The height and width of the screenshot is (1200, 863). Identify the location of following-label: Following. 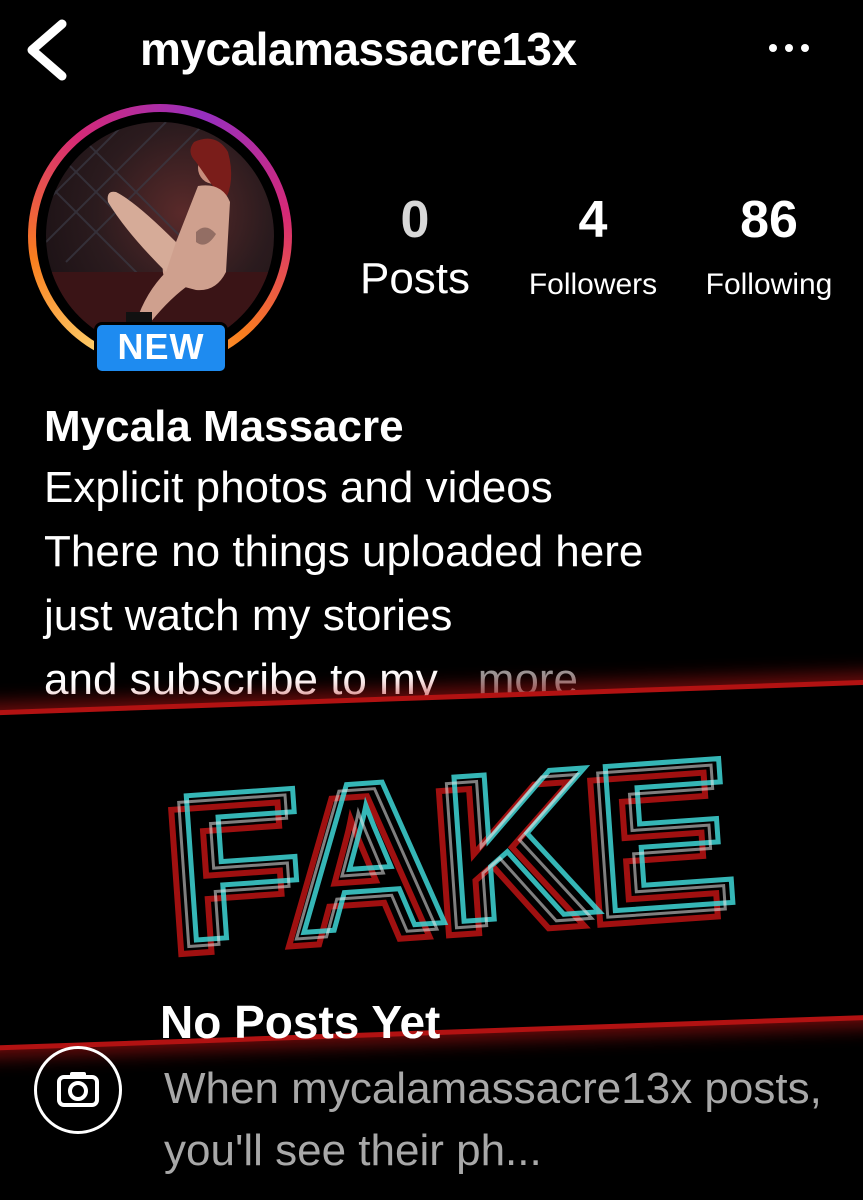
(769, 284).